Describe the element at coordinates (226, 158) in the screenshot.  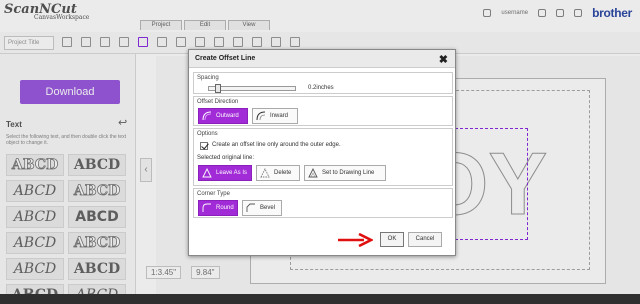
I see `selected-original-line-label: Selected original line:` at that location.